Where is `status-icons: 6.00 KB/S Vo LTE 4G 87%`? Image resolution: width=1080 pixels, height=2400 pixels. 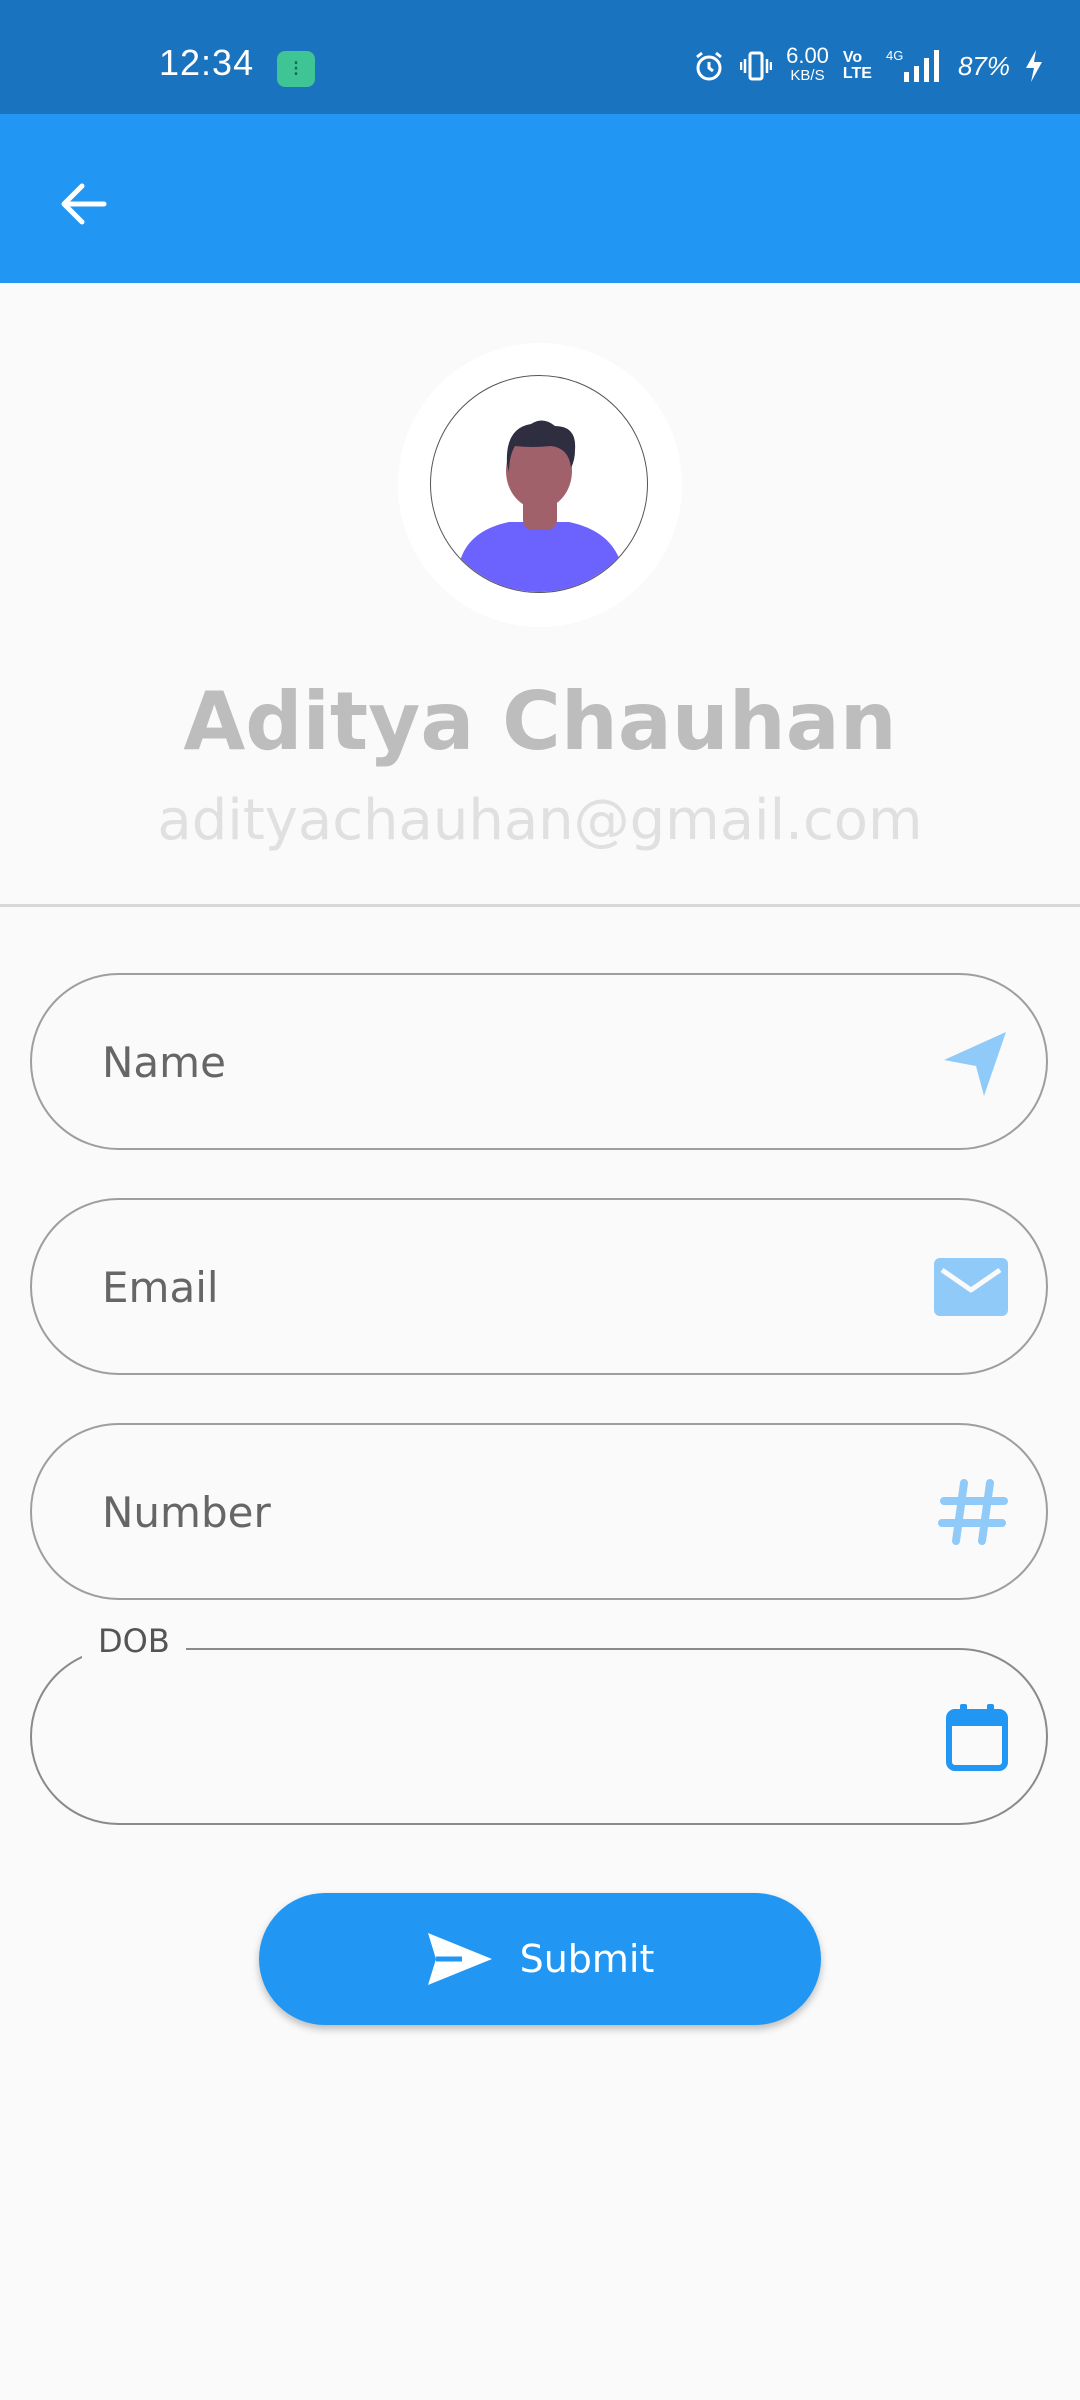
status-icons: 6.00 KB/S Vo LTE 4G 87% is located at coordinates (868, 66).